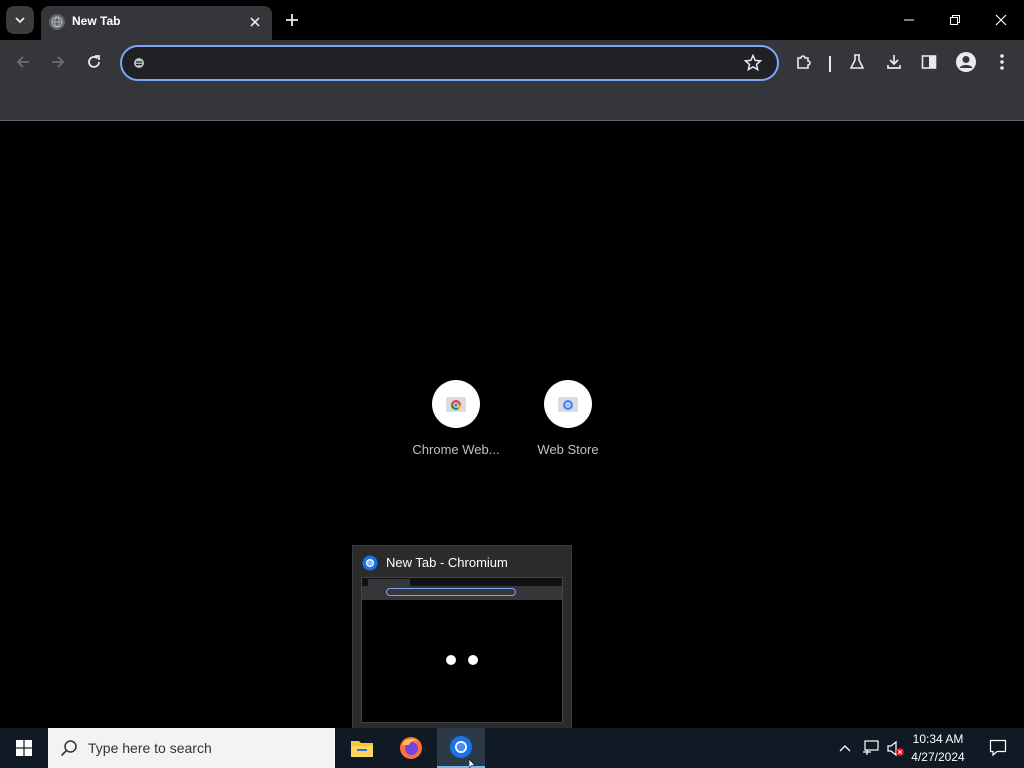 This screenshot has width=1024, height=768. I want to click on tab-search-icon, so click(20, 20).